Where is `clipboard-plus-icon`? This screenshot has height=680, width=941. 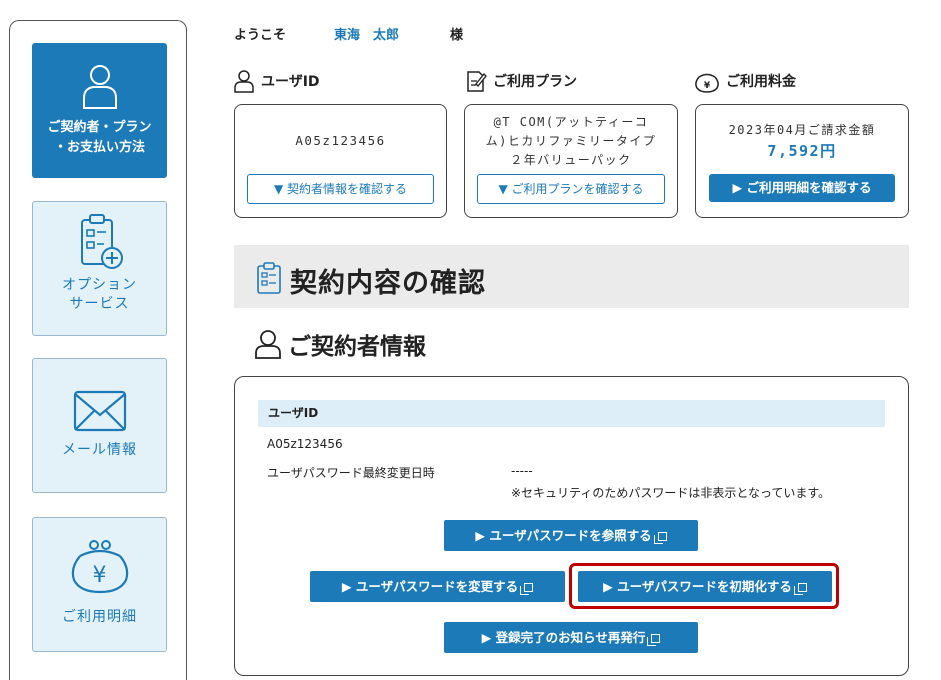 clipboard-plus-icon is located at coordinates (101, 241).